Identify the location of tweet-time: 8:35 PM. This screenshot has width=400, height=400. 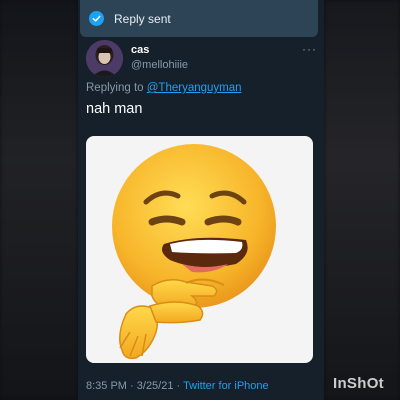
(106, 386).